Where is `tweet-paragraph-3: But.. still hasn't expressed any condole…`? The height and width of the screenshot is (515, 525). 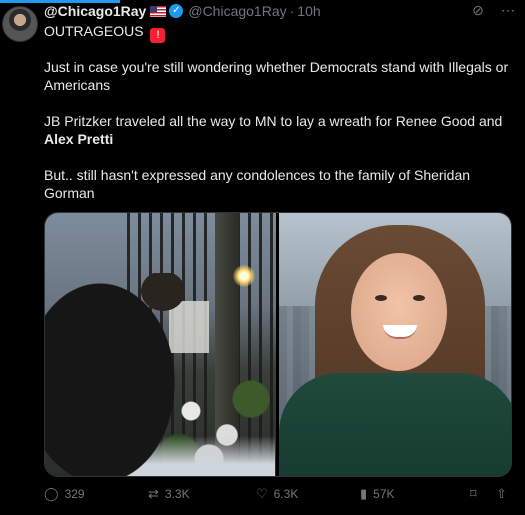 tweet-paragraph-3: But.. still hasn't expressed any condole… is located at coordinates (257, 184).